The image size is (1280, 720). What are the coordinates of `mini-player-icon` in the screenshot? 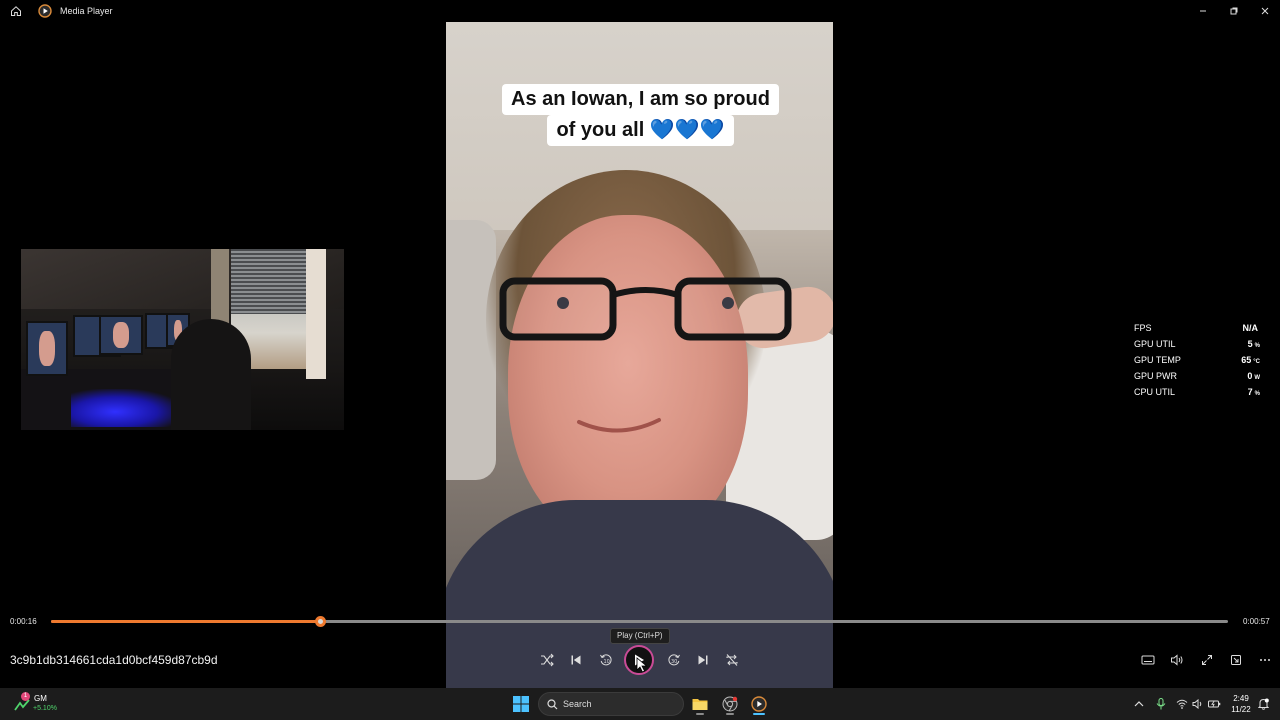 It's located at (1236, 660).